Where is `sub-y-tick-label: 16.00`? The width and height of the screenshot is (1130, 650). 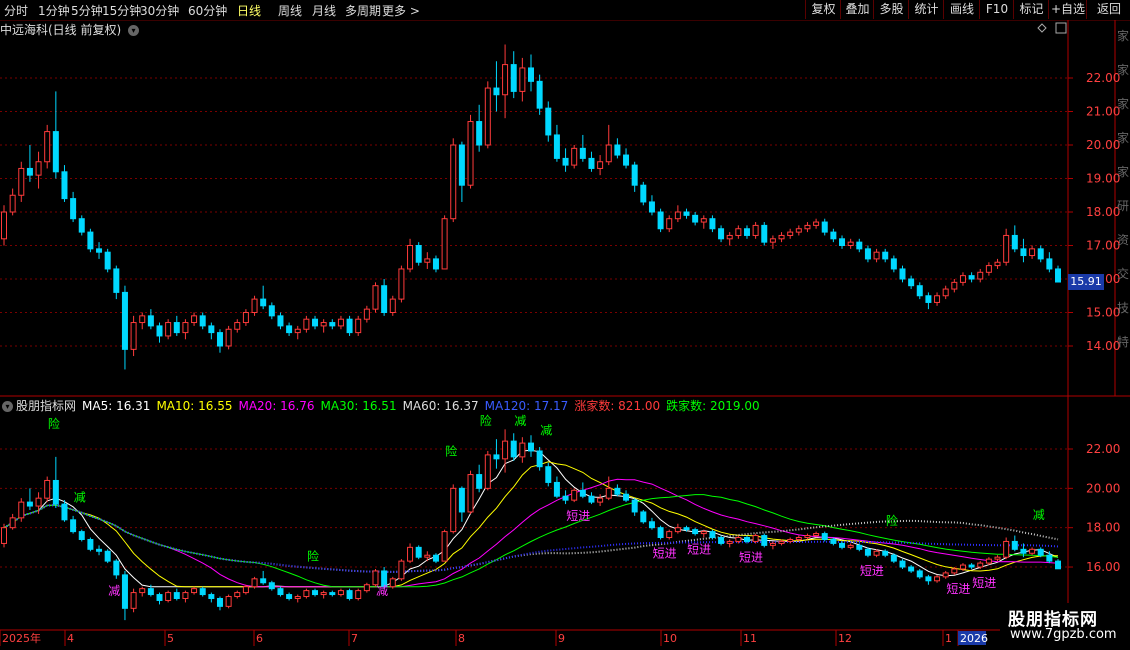 sub-y-tick-label: 16.00 is located at coordinates (1103, 567).